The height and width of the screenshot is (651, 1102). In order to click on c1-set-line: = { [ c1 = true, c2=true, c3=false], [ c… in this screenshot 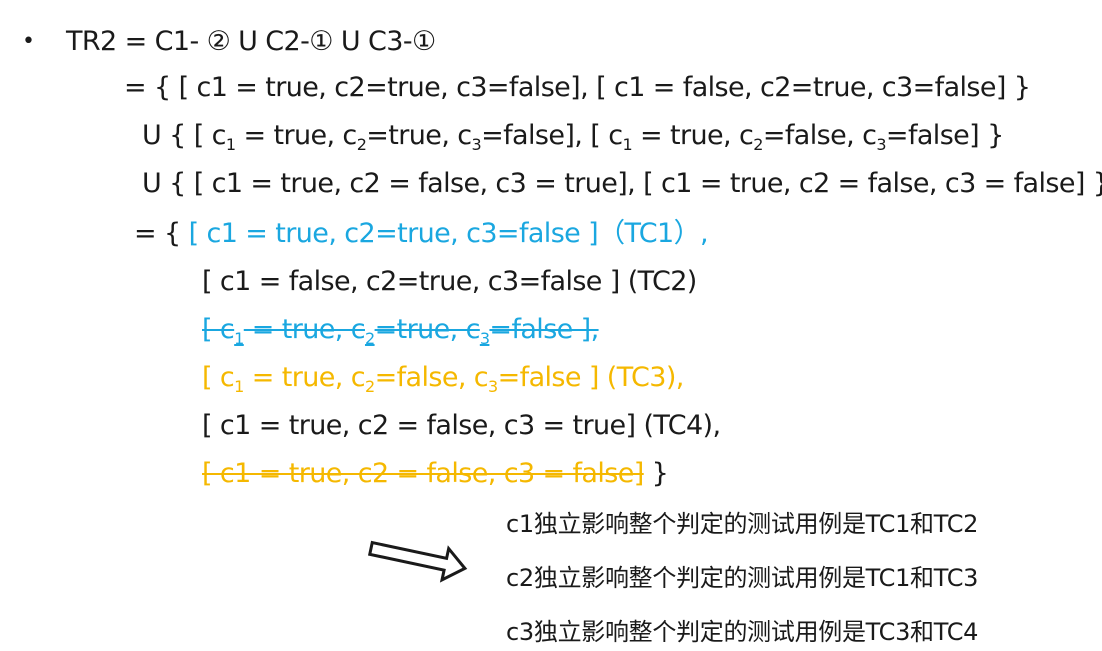, I will do `click(577, 87)`.